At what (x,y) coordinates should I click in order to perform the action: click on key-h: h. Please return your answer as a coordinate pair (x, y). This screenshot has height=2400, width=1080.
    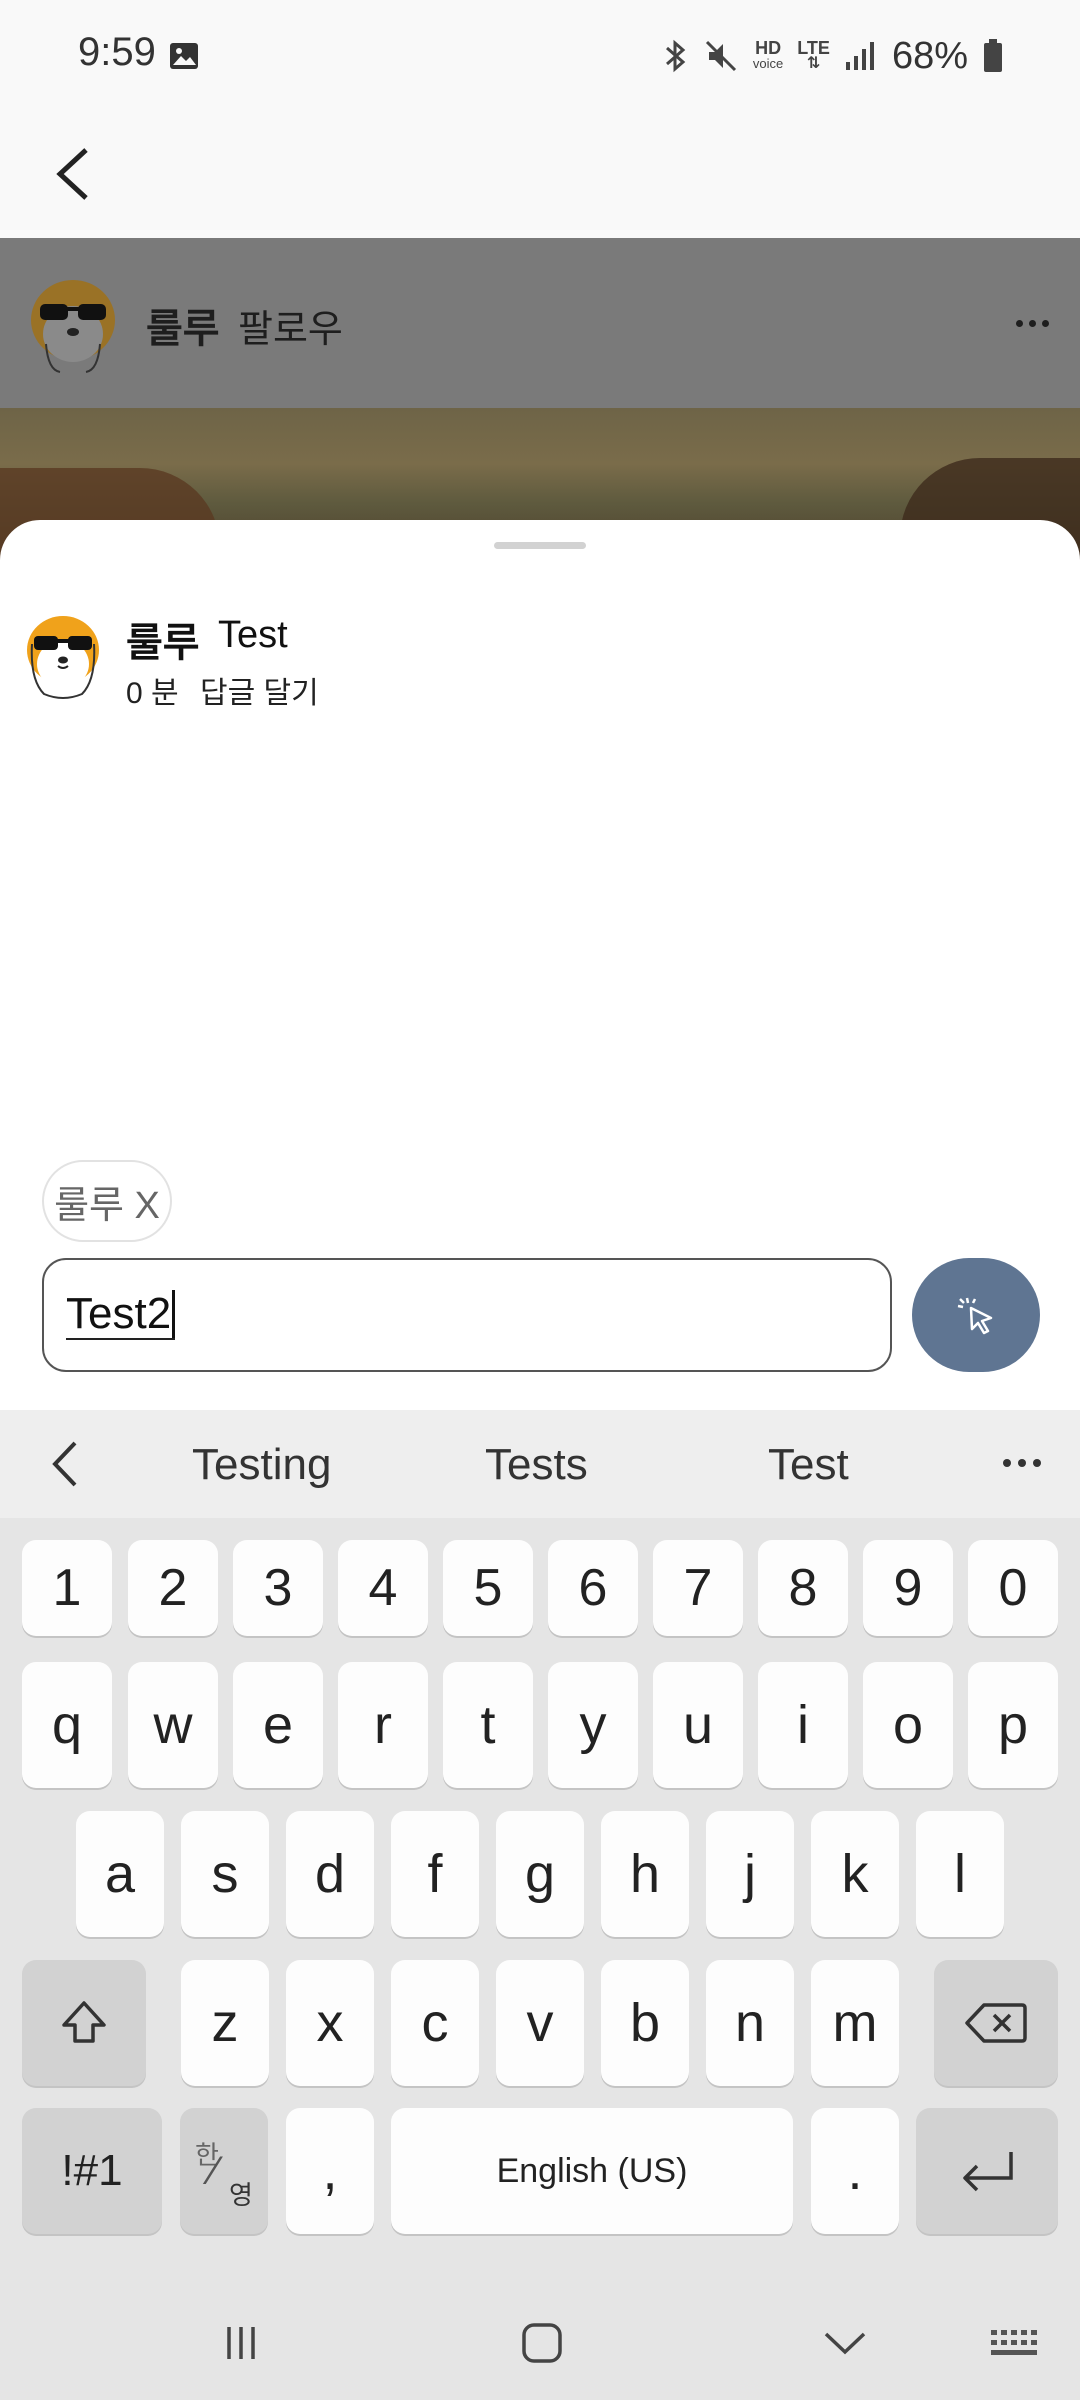
    Looking at the image, I should click on (645, 1874).